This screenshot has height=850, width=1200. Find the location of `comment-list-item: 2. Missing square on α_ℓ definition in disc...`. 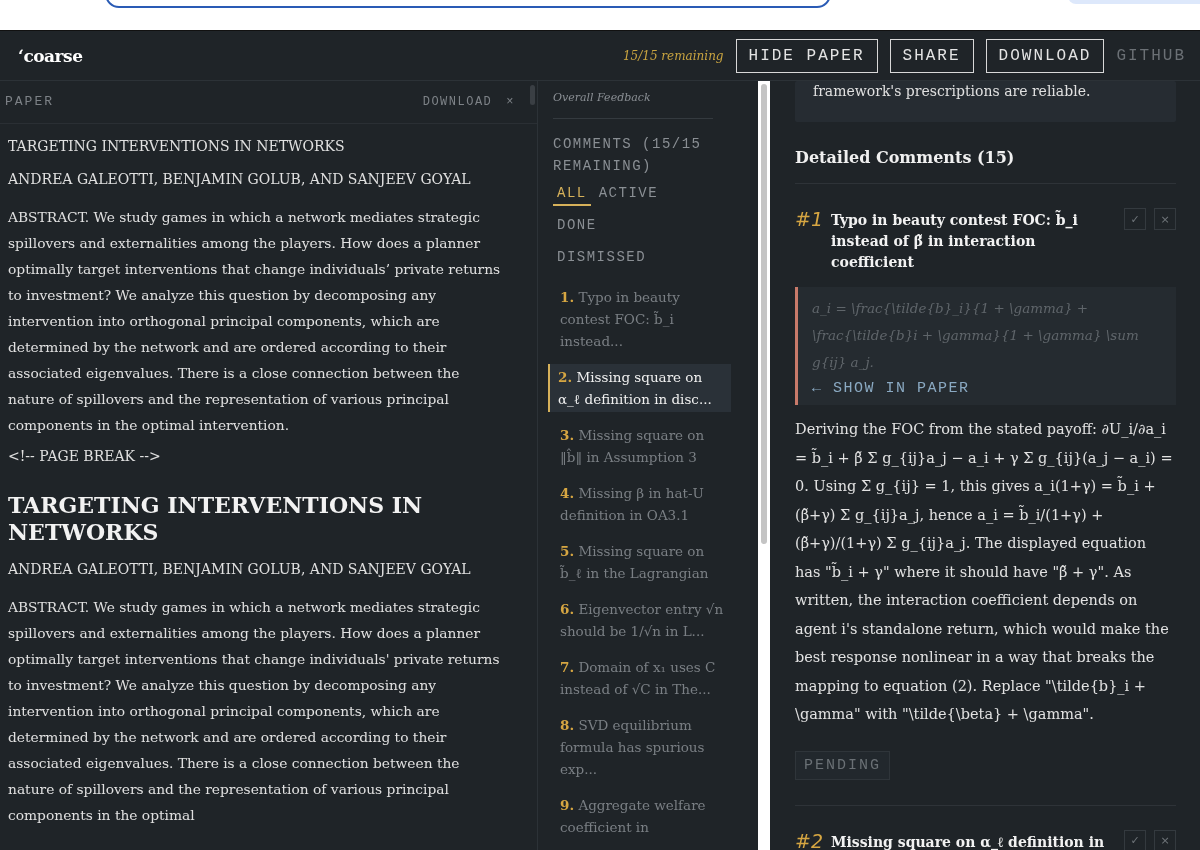

comment-list-item: 2. Missing square on α_ℓ definition in disc... is located at coordinates (639, 388).